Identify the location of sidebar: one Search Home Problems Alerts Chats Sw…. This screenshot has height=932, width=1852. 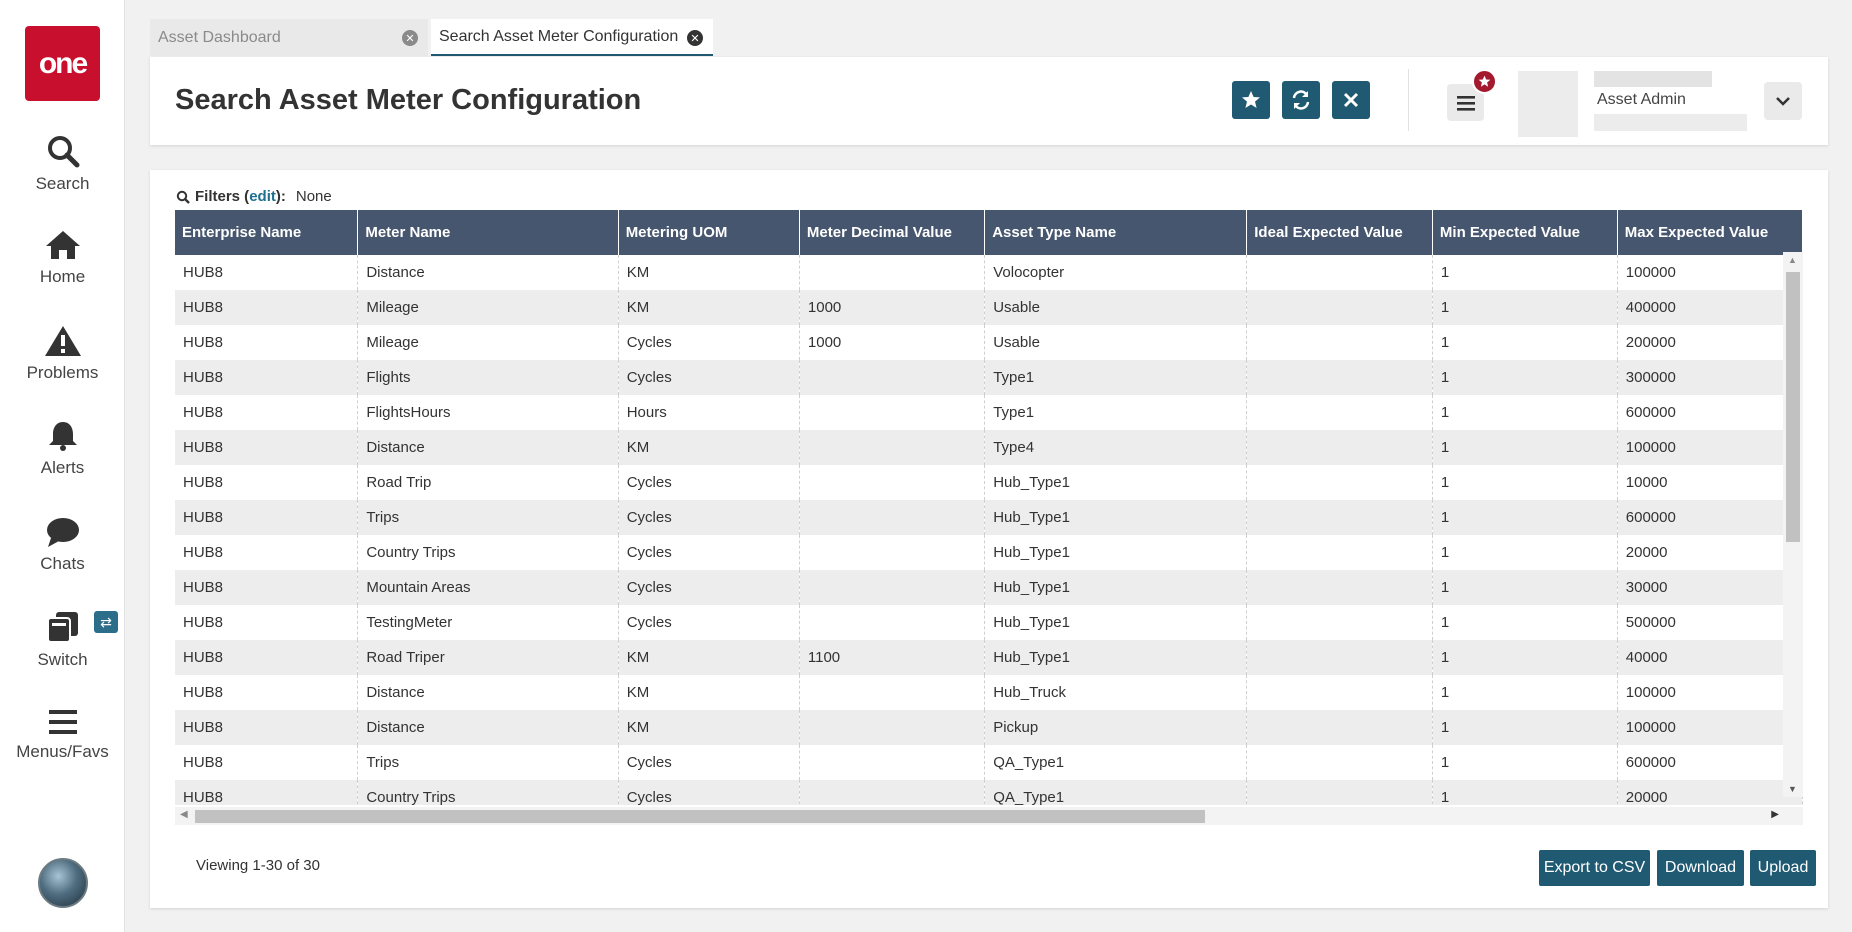
(62, 466).